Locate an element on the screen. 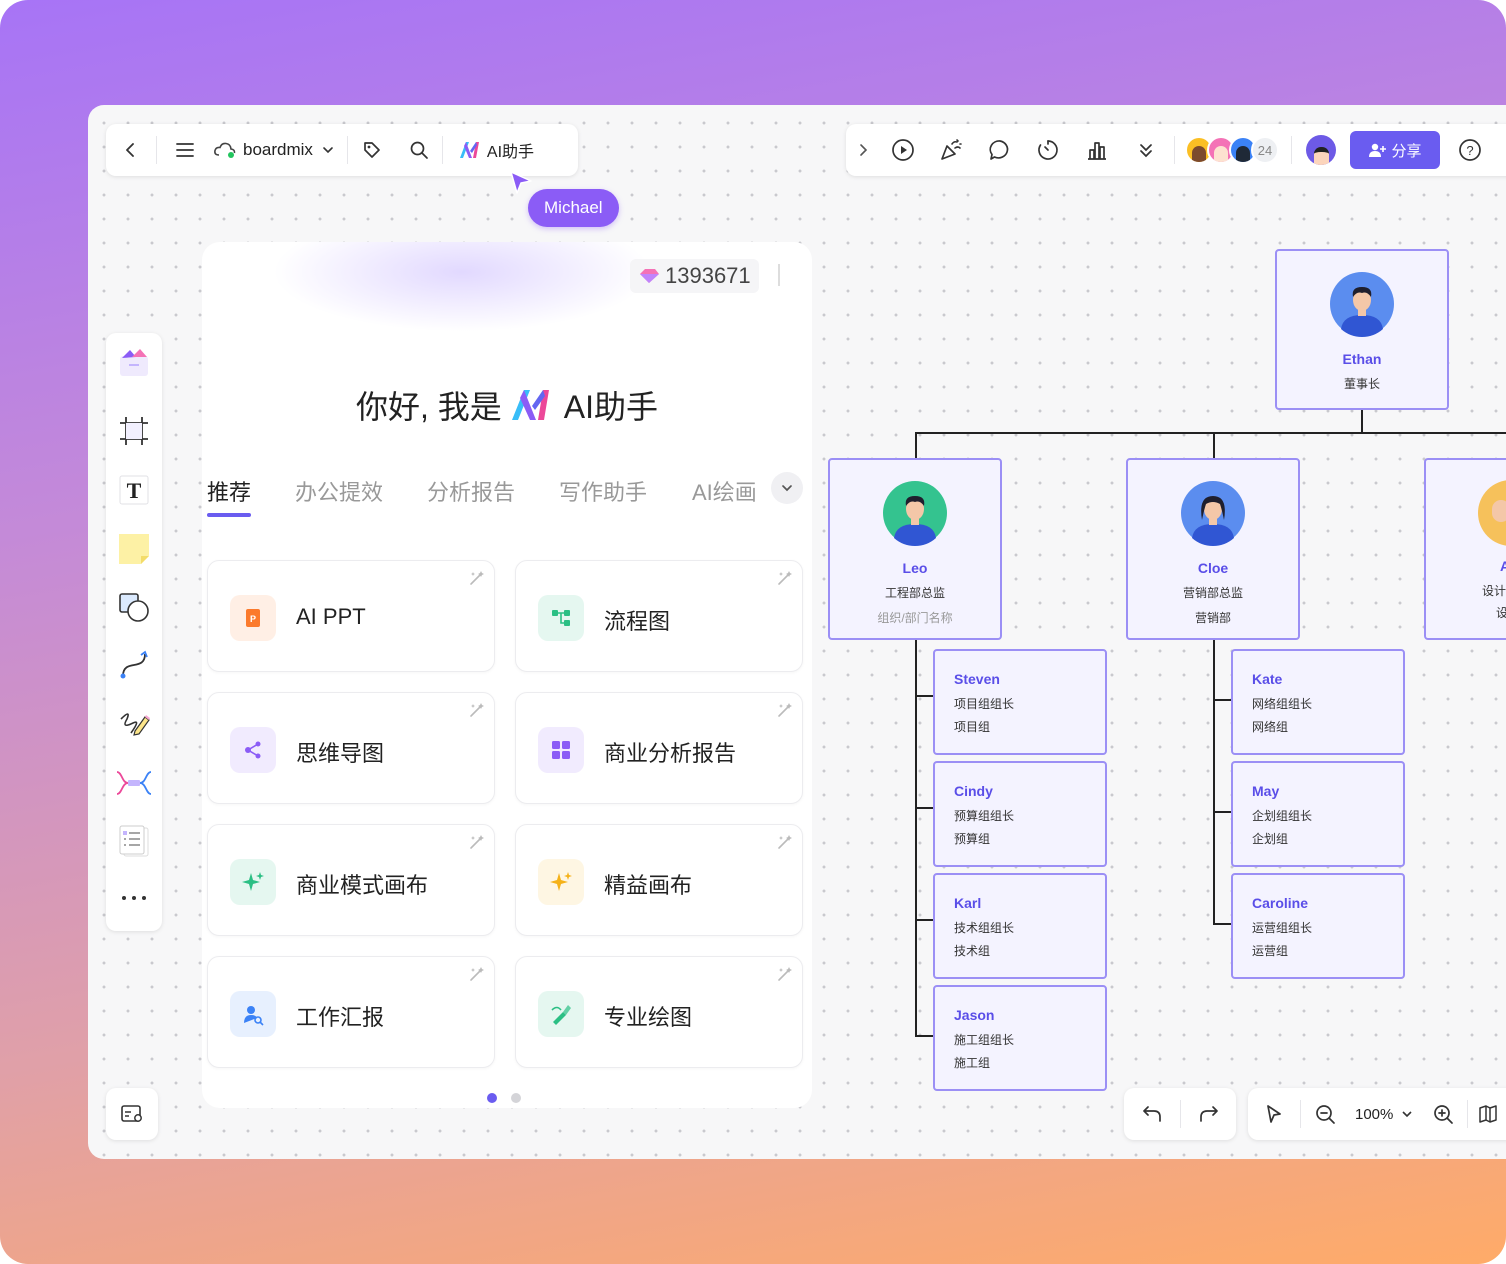 This screenshot has width=1506, height=1264. search-button is located at coordinates (419, 150).